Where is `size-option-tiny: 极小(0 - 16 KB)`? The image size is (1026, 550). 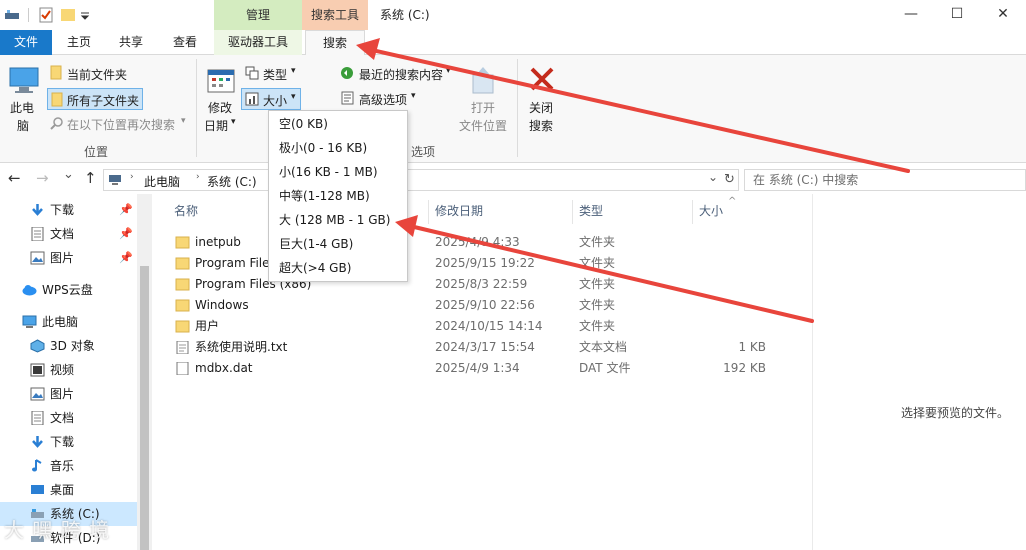 size-option-tiny: 极小(0 - 16 KB) is located at coordinates (338, 148).